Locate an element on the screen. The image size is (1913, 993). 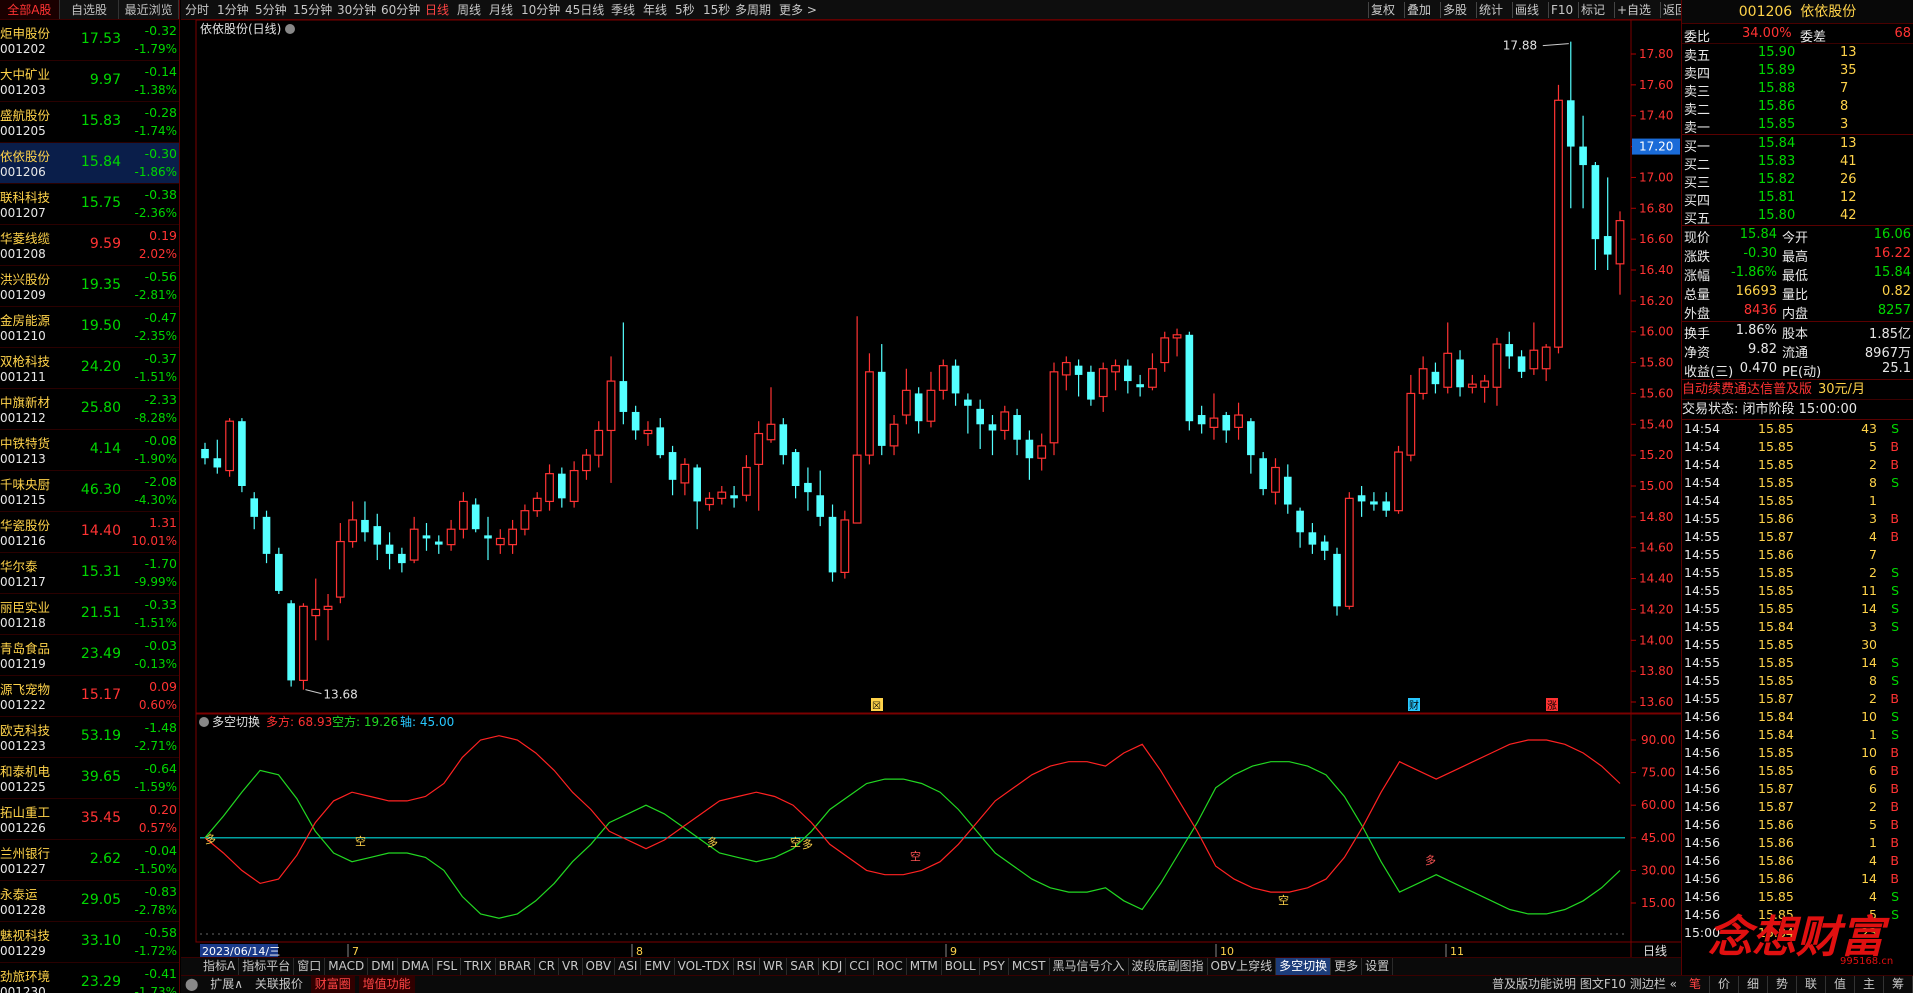
quote-tab-0: 笔 is located at coordinates (1695, 984).